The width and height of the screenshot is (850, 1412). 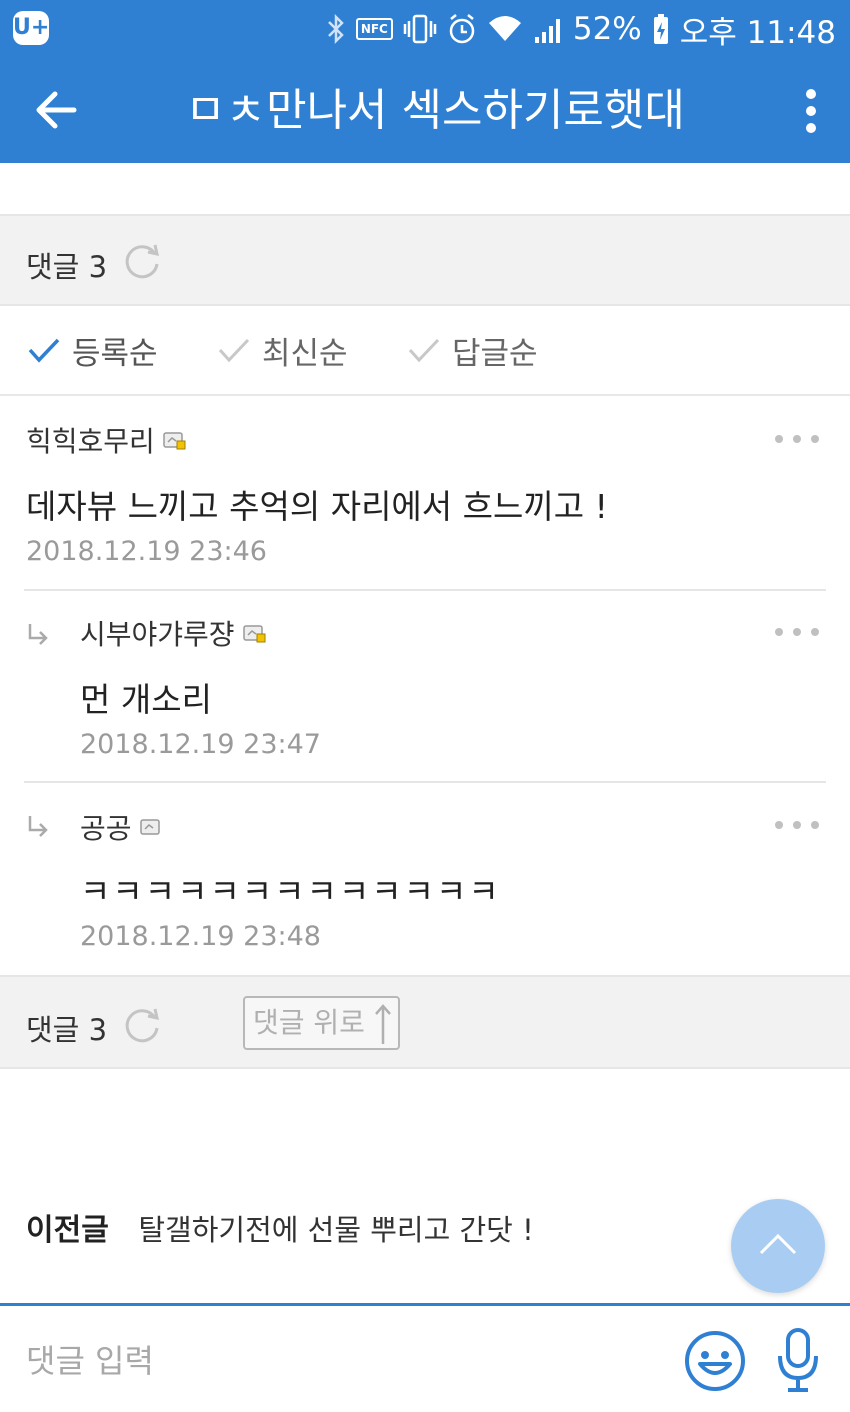 I want to click on alarm-icon, so click(x=462, y=29).